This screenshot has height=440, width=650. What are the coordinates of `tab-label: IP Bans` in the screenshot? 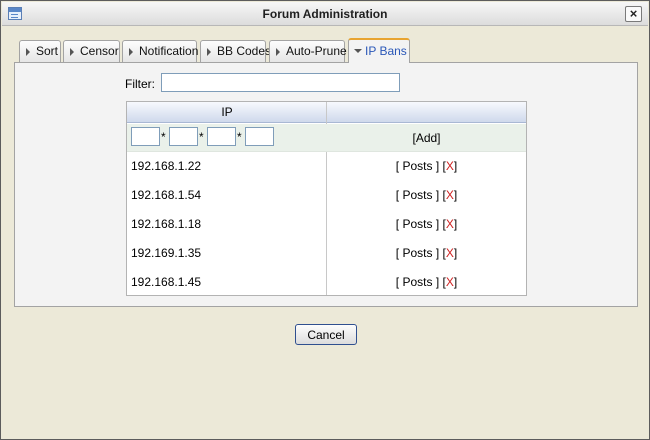 It's located at (386, 51).